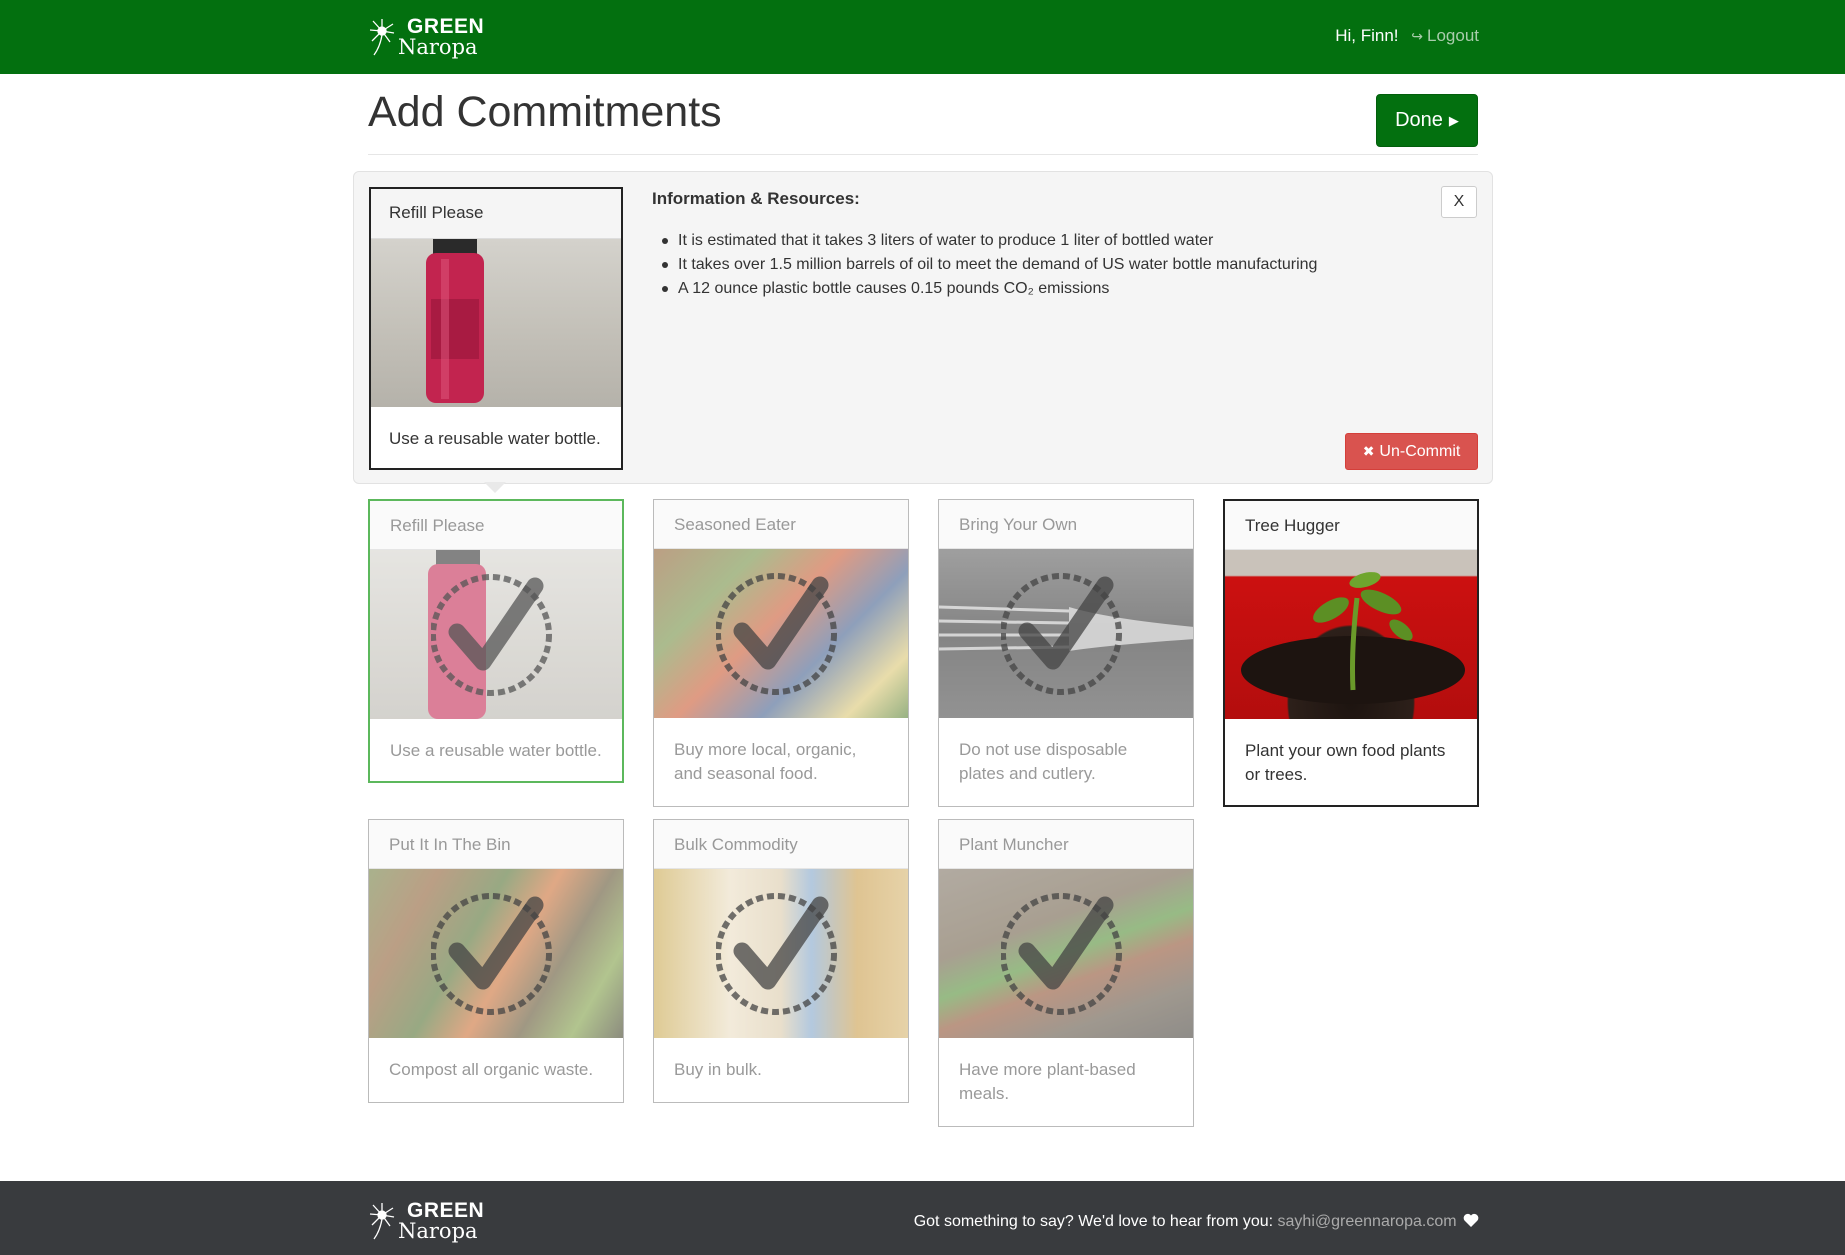  I want to click on done-button: Done ▶, so click(1427, 120).